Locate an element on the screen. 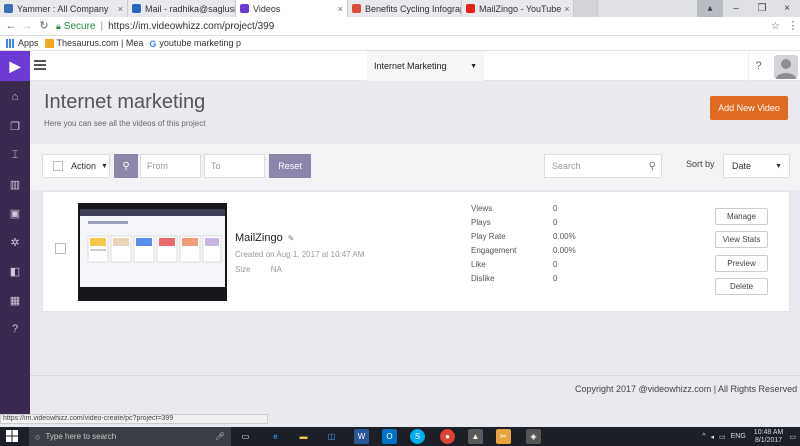  avatar is located at coordinates (786, 67).